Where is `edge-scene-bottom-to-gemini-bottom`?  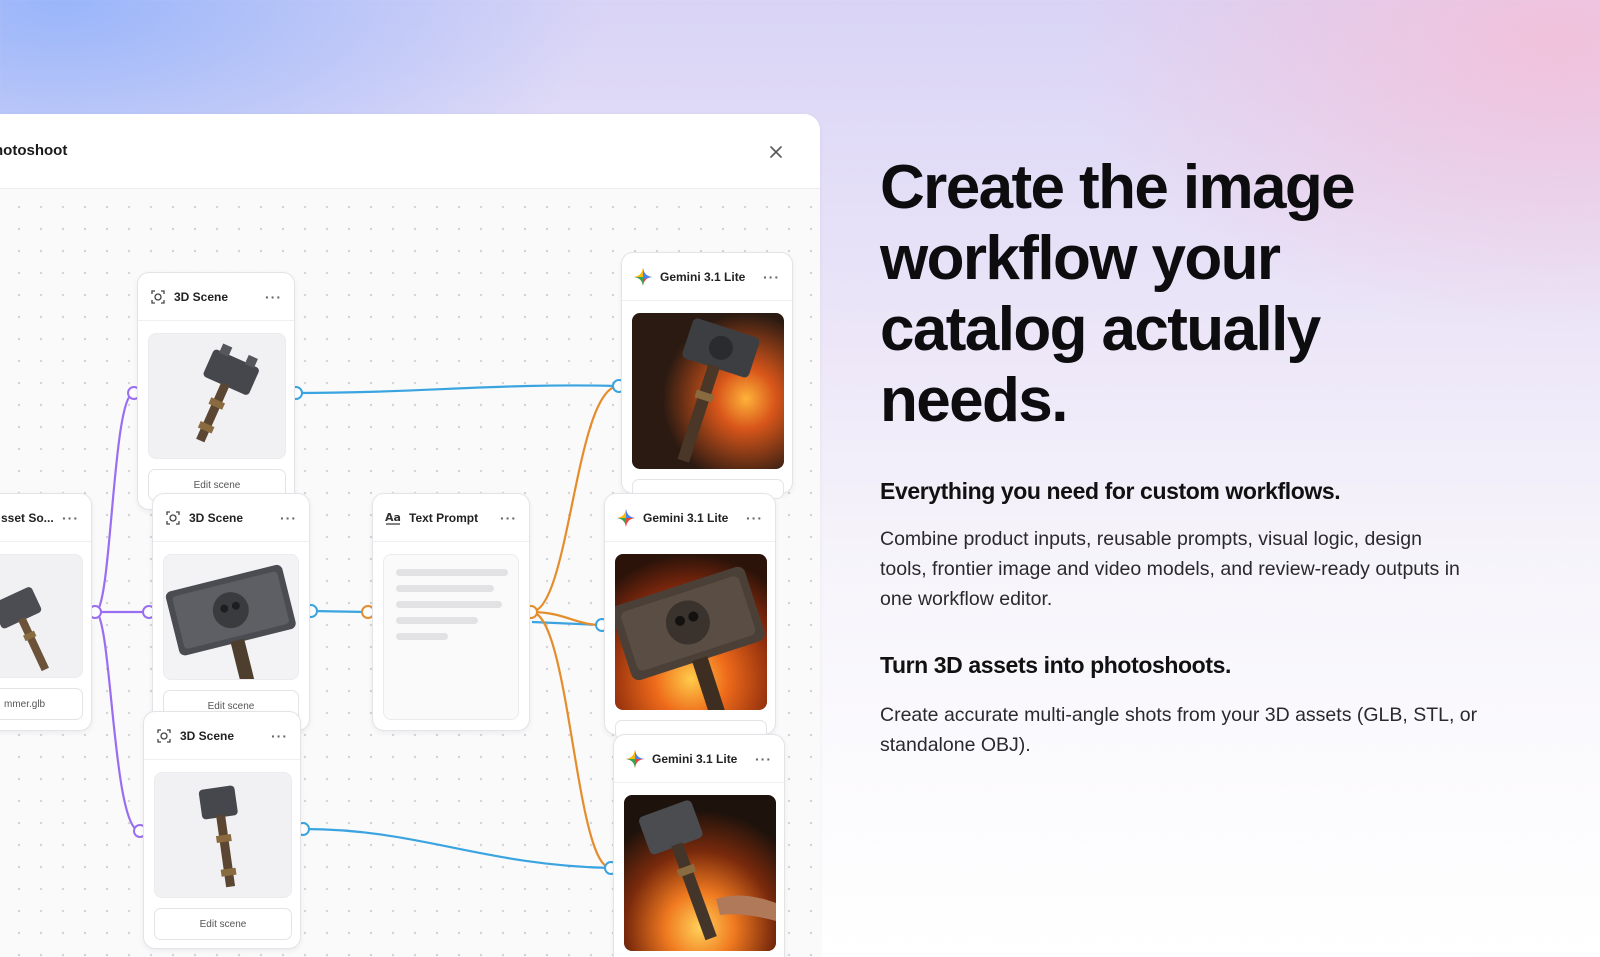 edge-scene-bottom-to-gemini-bottom is located at coordinates (457, 848).